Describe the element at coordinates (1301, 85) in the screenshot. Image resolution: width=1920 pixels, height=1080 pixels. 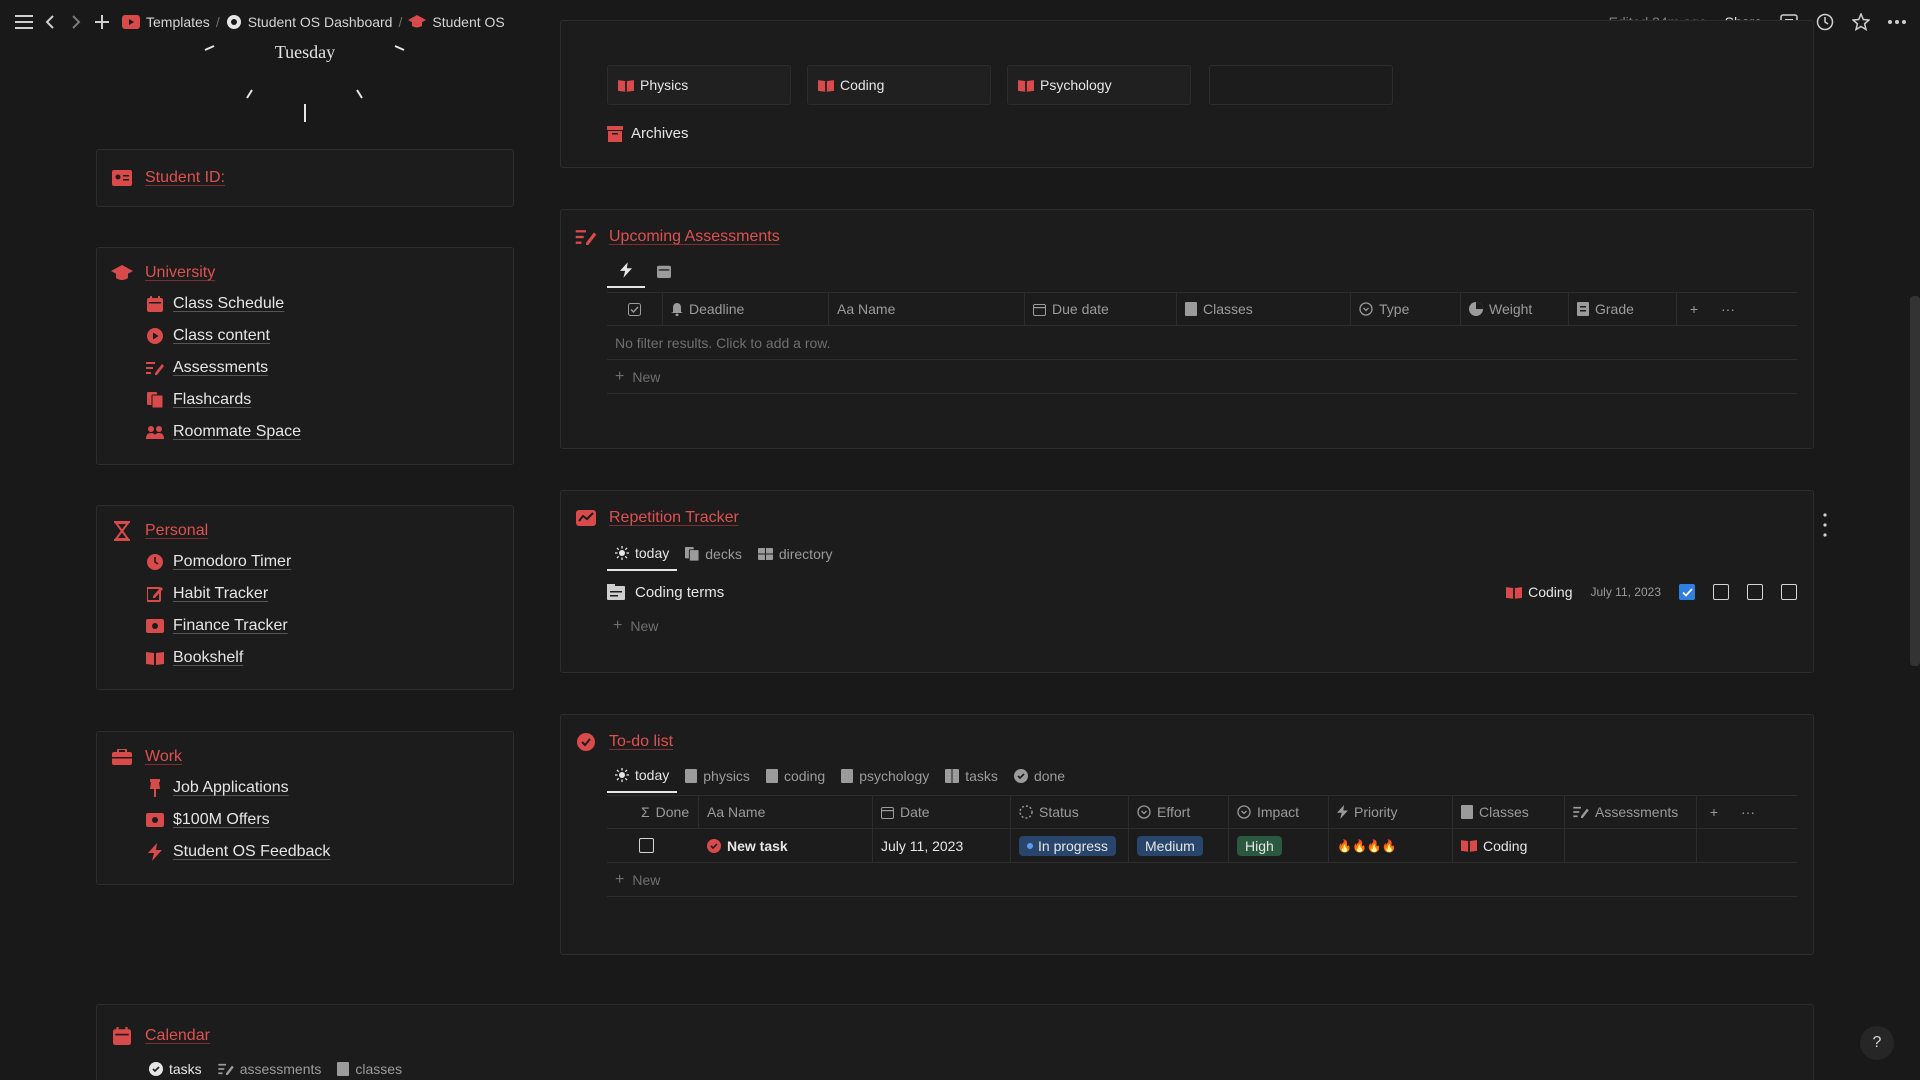
I see `class-card-empty` at that location.